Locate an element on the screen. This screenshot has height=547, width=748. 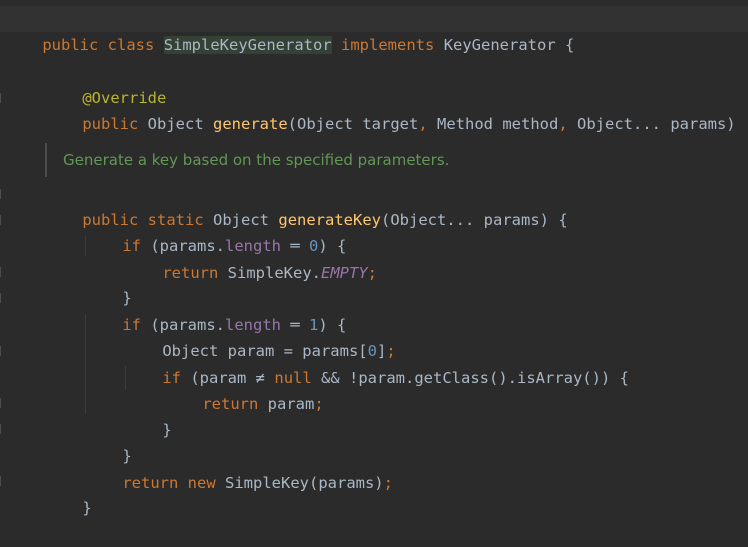
keyword: implements is located at coordinates (388, 45).